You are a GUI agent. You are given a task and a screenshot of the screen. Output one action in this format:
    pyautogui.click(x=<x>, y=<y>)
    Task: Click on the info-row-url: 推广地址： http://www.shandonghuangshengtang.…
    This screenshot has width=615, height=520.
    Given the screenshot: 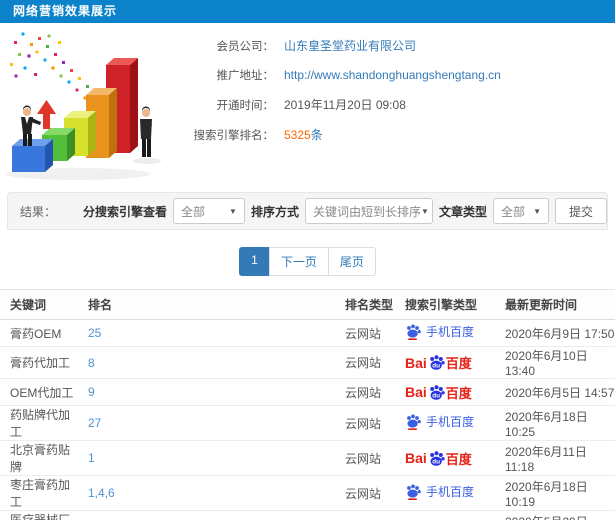 What is the action you would take?
    pyautogui.click(x=398, y=75)
    